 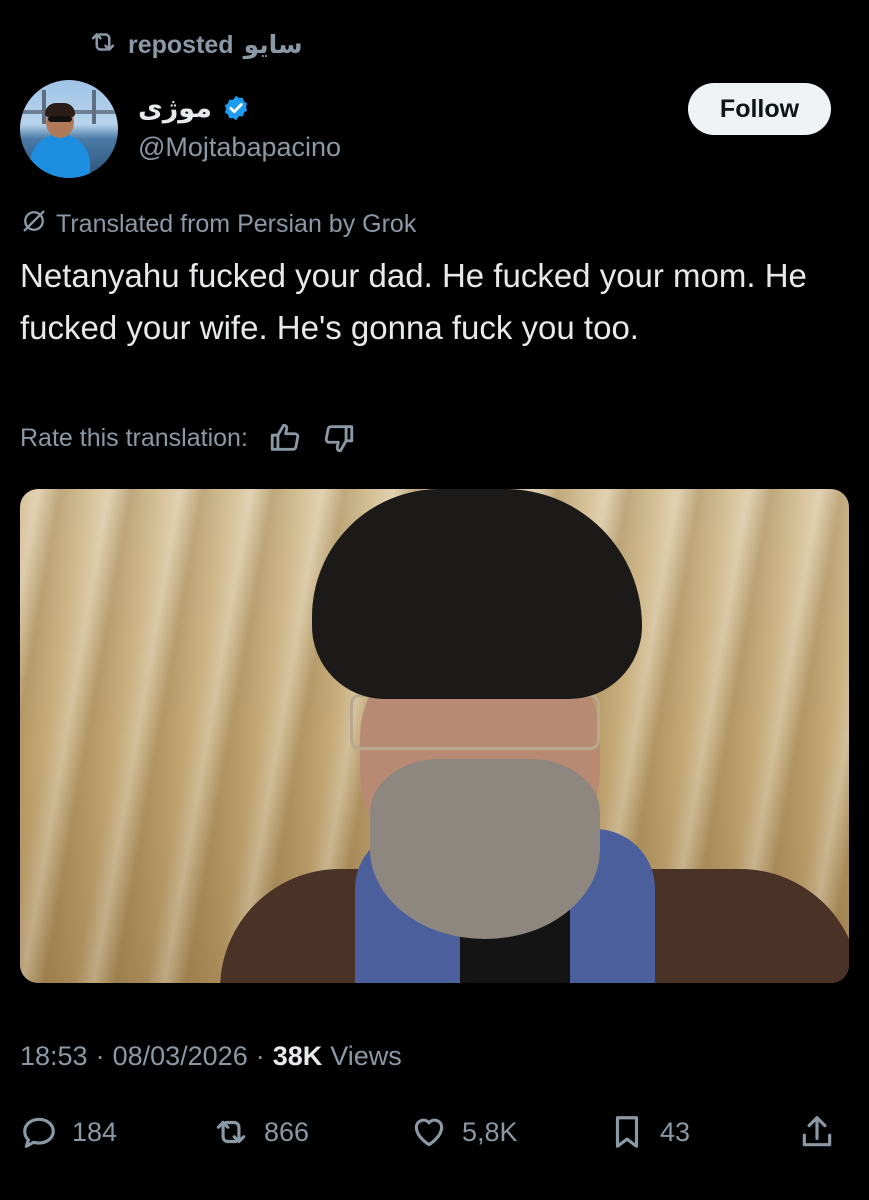 I want to click on author-name-line: موژی, so click(x=194, y=108).